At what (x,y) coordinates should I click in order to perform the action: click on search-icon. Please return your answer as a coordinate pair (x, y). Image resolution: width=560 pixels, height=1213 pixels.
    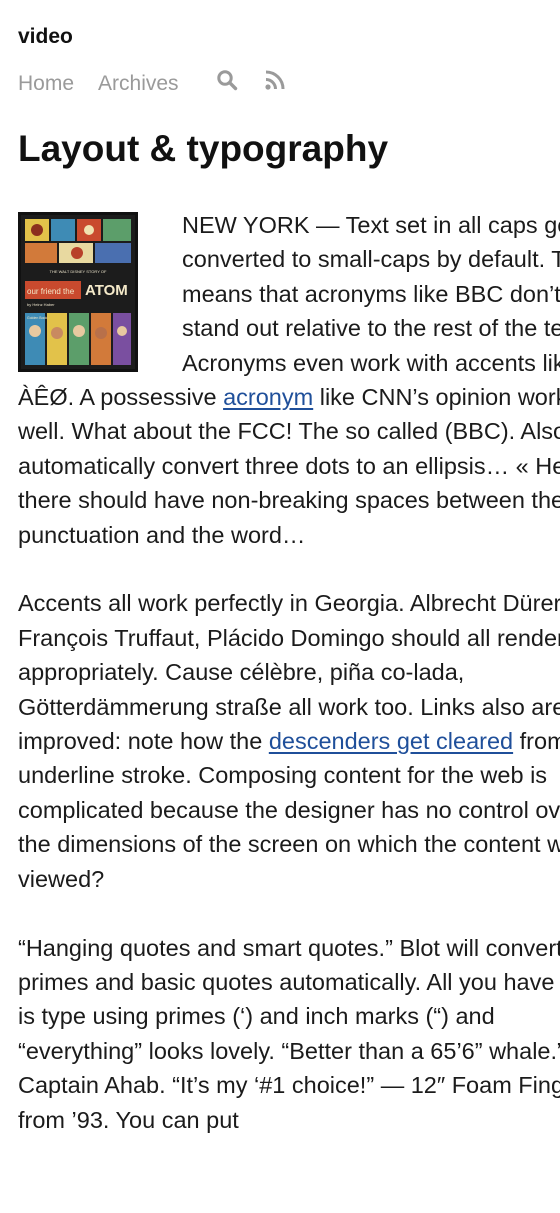
    Looking at the image, I should click on (227, 84).